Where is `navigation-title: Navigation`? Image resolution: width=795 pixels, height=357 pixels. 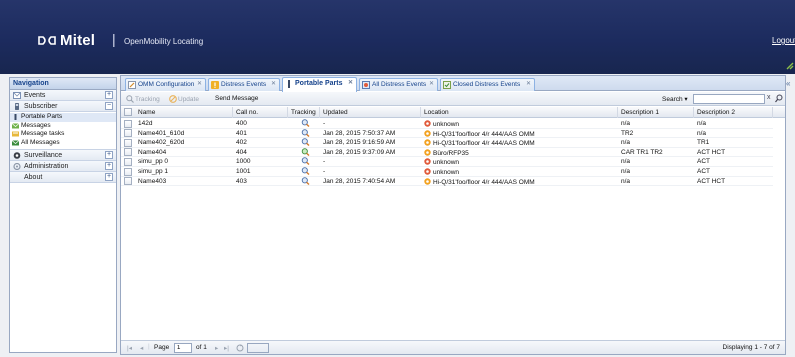 navigation-title: Navigation is located at coordinates (63, 84).